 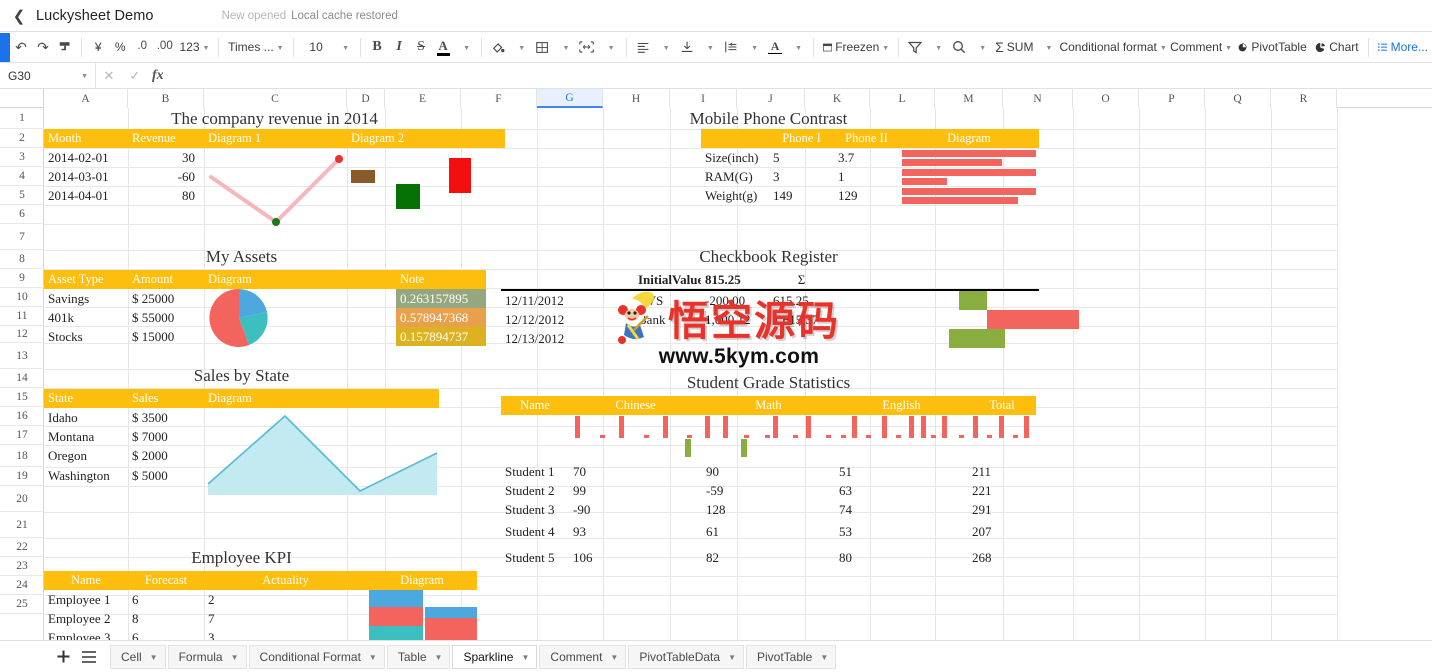 I want to click on table-cell: Bank, so click(x=667, y=319).